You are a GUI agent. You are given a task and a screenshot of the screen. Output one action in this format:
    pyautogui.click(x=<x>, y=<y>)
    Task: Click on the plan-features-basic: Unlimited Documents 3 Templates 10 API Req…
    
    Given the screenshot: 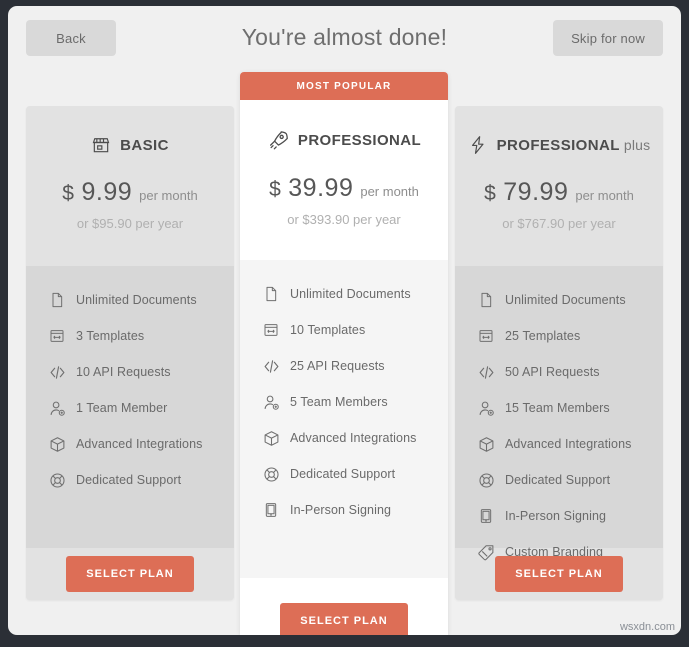 What is the action you would take?
    pyautogui.click(x=130, y=407)
    